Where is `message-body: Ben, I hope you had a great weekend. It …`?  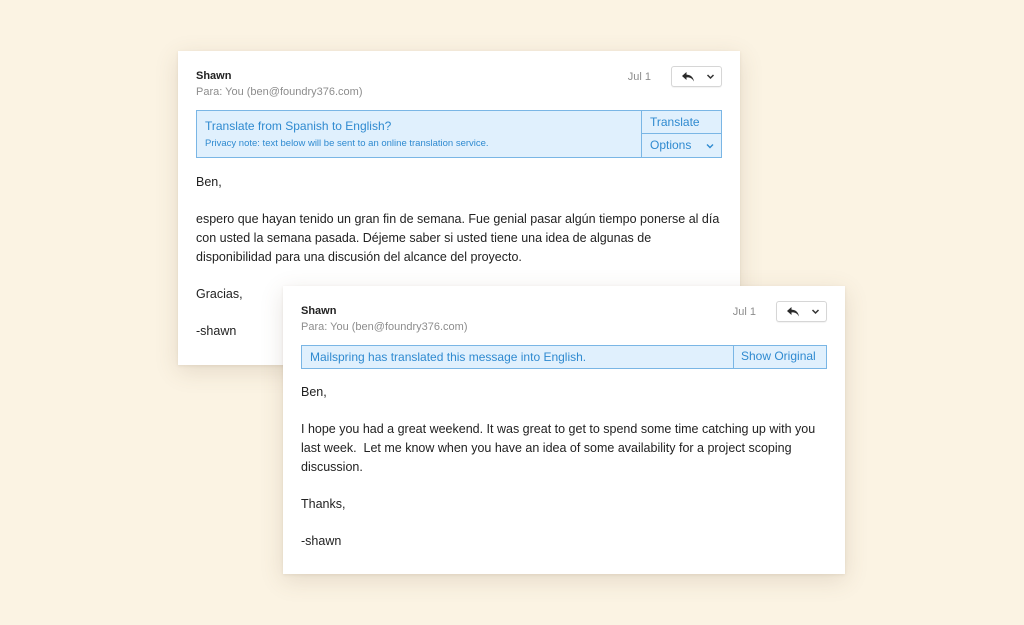
message-body: Ben, I hope you had a great weekend. It … is located at coordinates (564, 467).